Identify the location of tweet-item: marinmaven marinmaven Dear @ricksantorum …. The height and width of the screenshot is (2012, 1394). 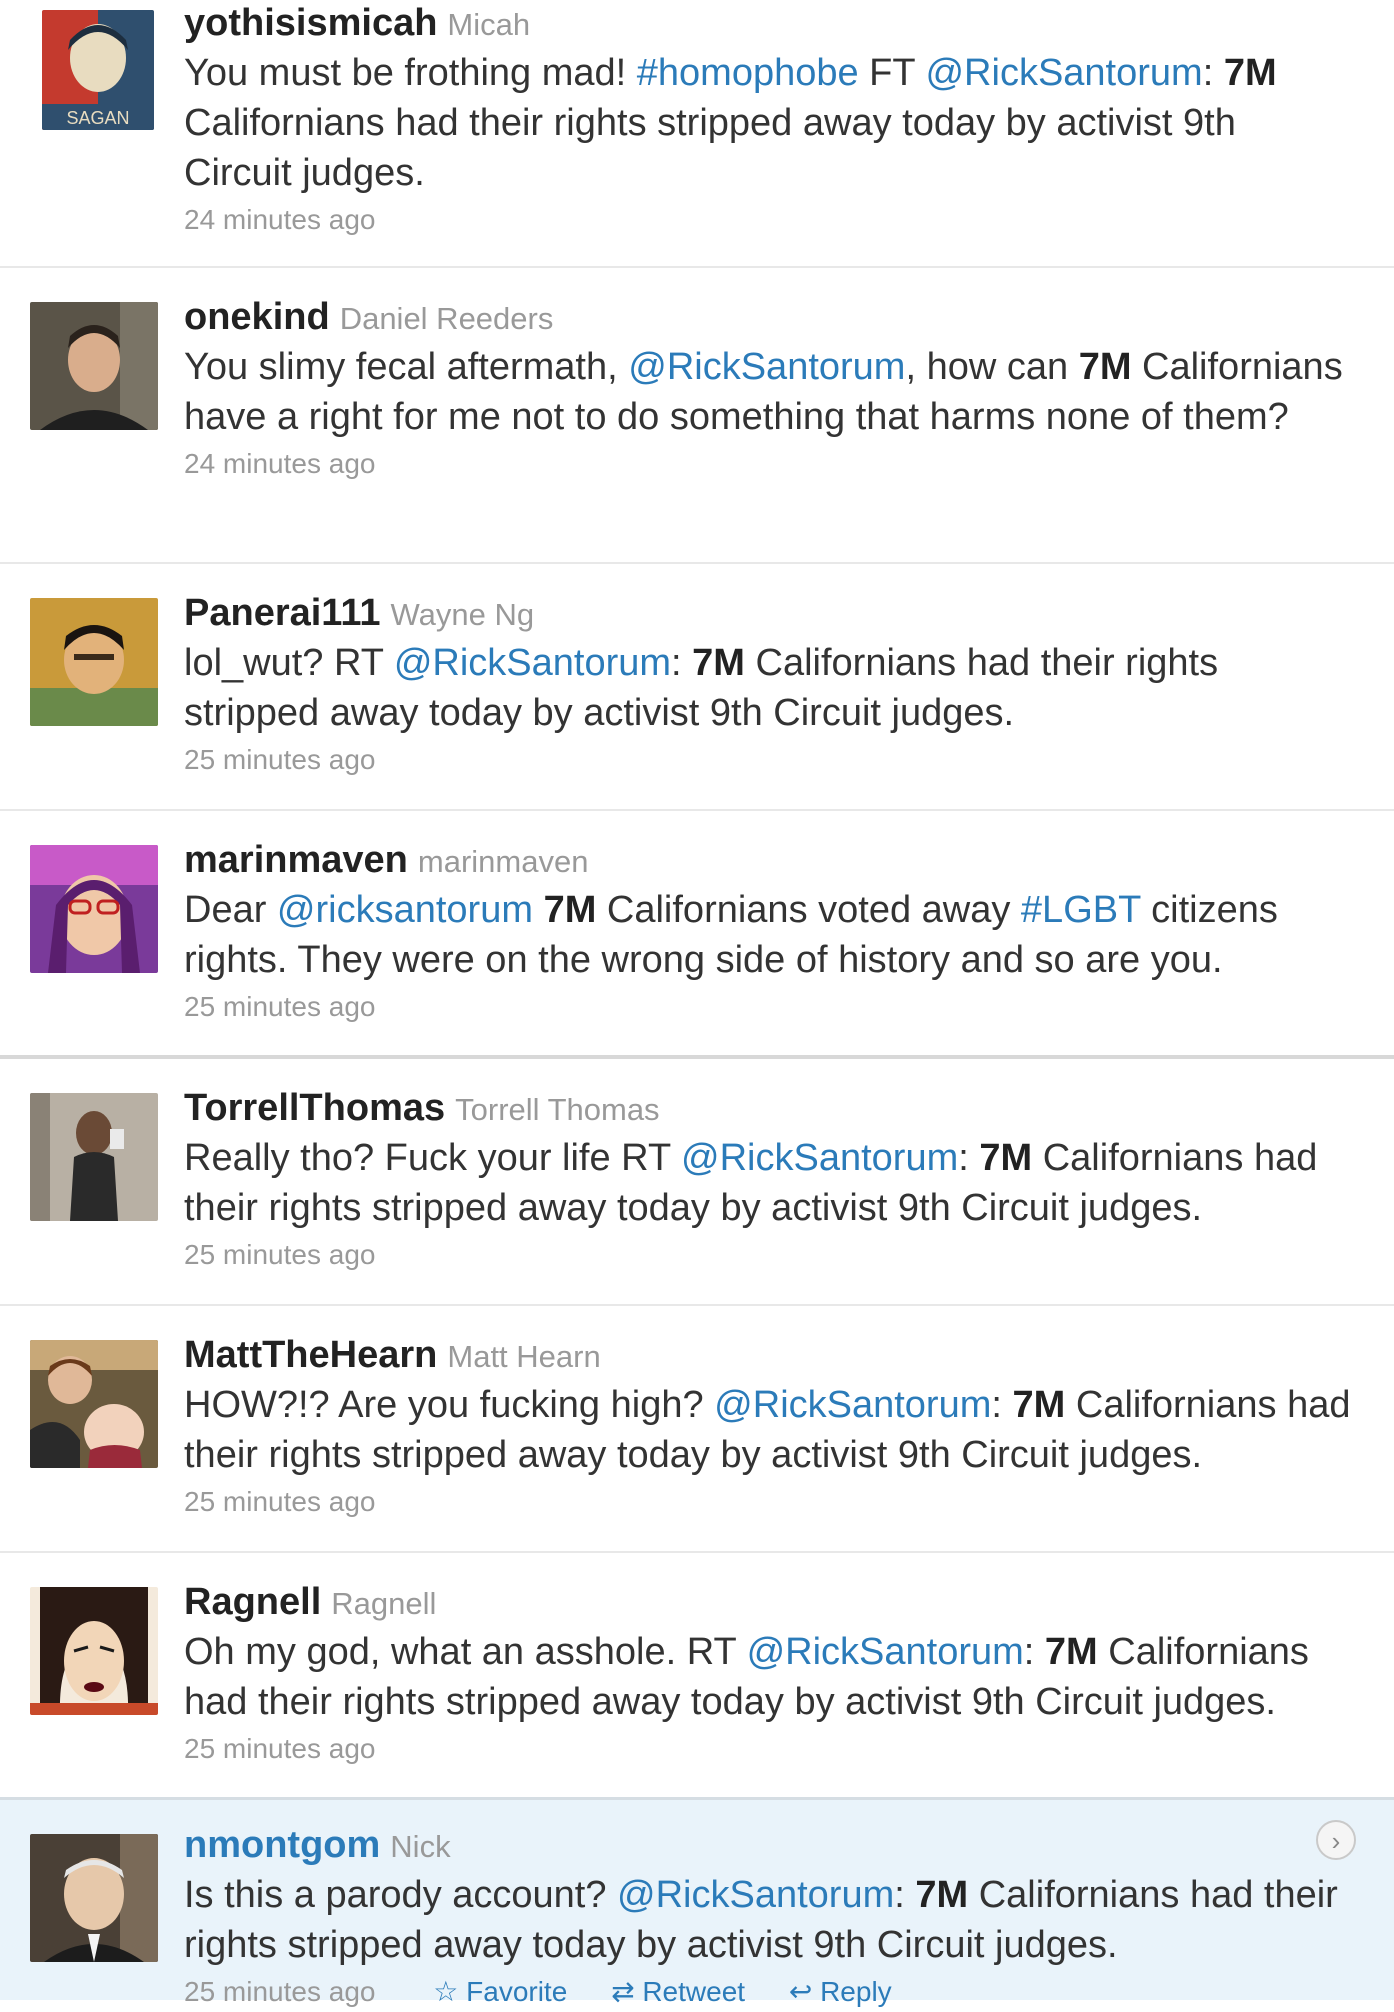
(697, 935).